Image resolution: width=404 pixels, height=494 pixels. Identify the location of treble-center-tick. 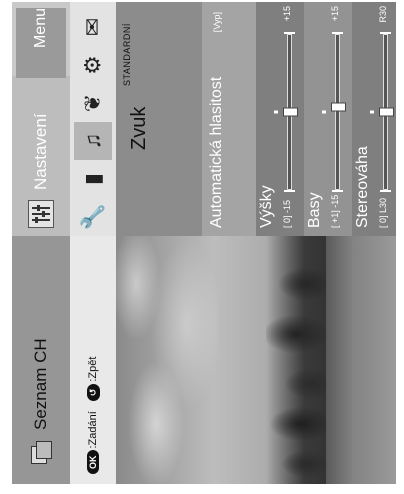
(276, 112).